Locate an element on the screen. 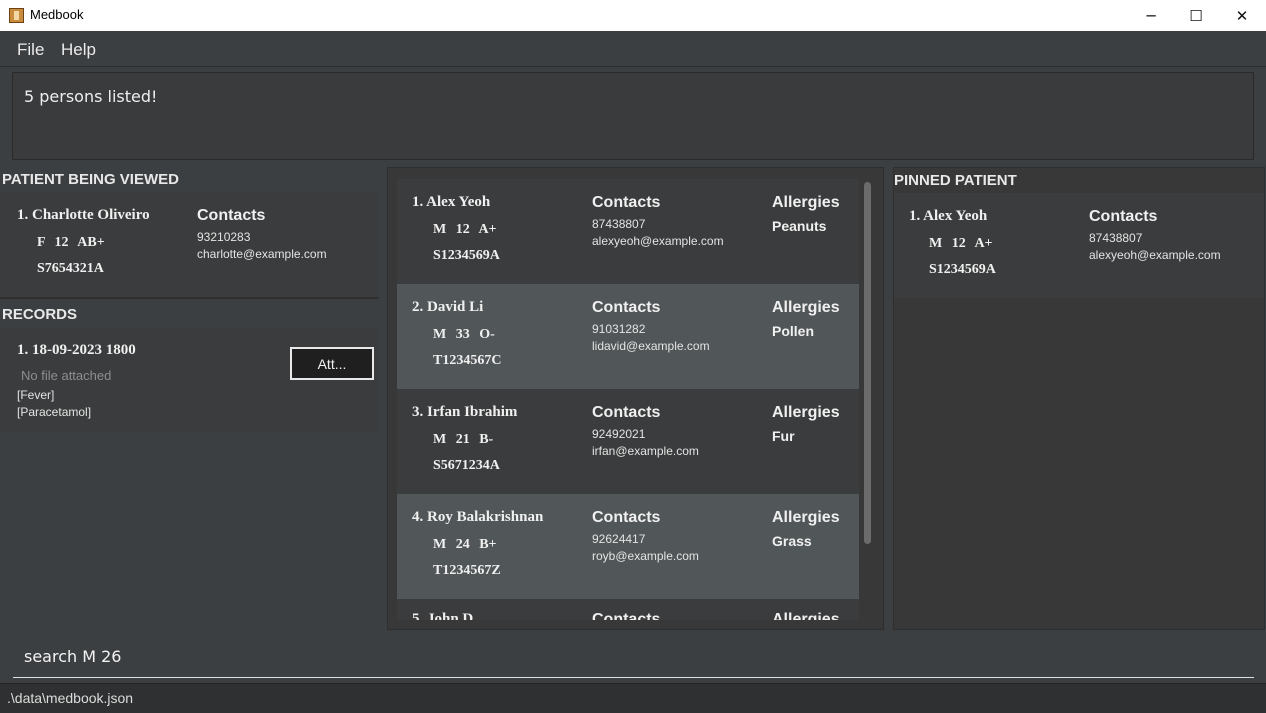 This screenshot has width=1266, height=713. record-medications: [Paracetamol] is located at coordinates (54, 412).